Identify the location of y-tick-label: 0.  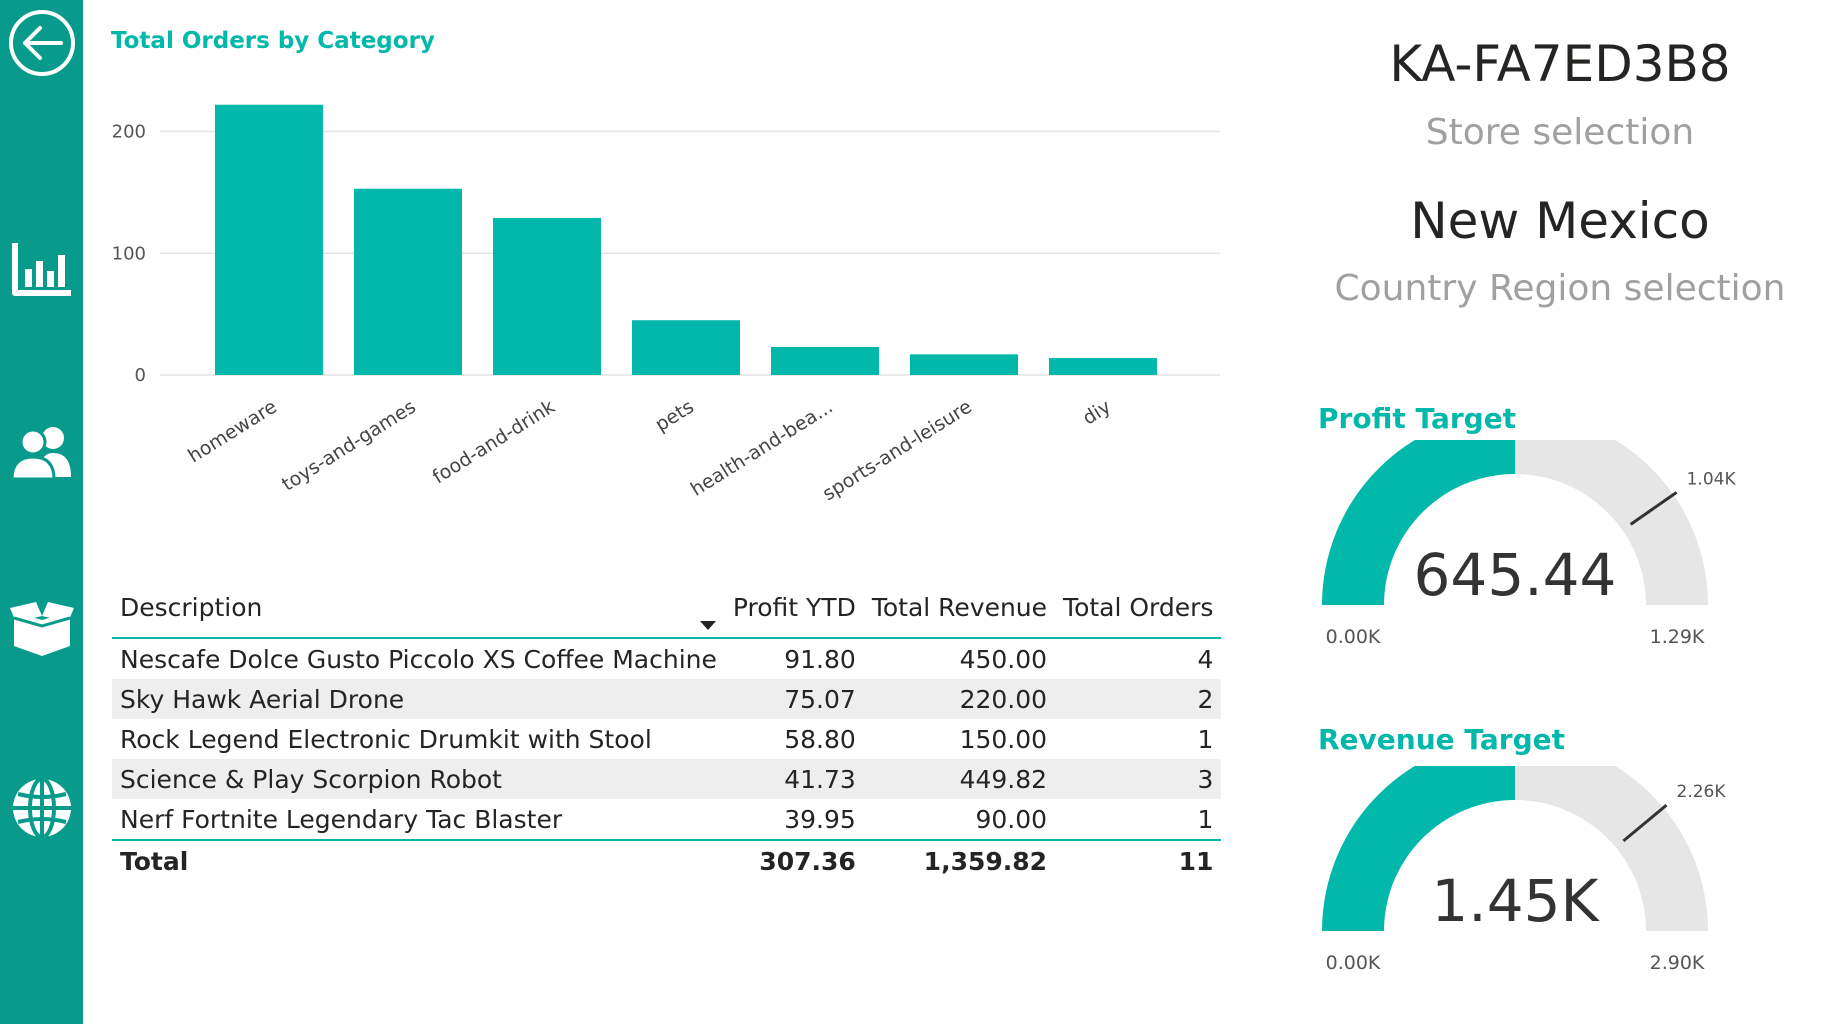
(140, 375).